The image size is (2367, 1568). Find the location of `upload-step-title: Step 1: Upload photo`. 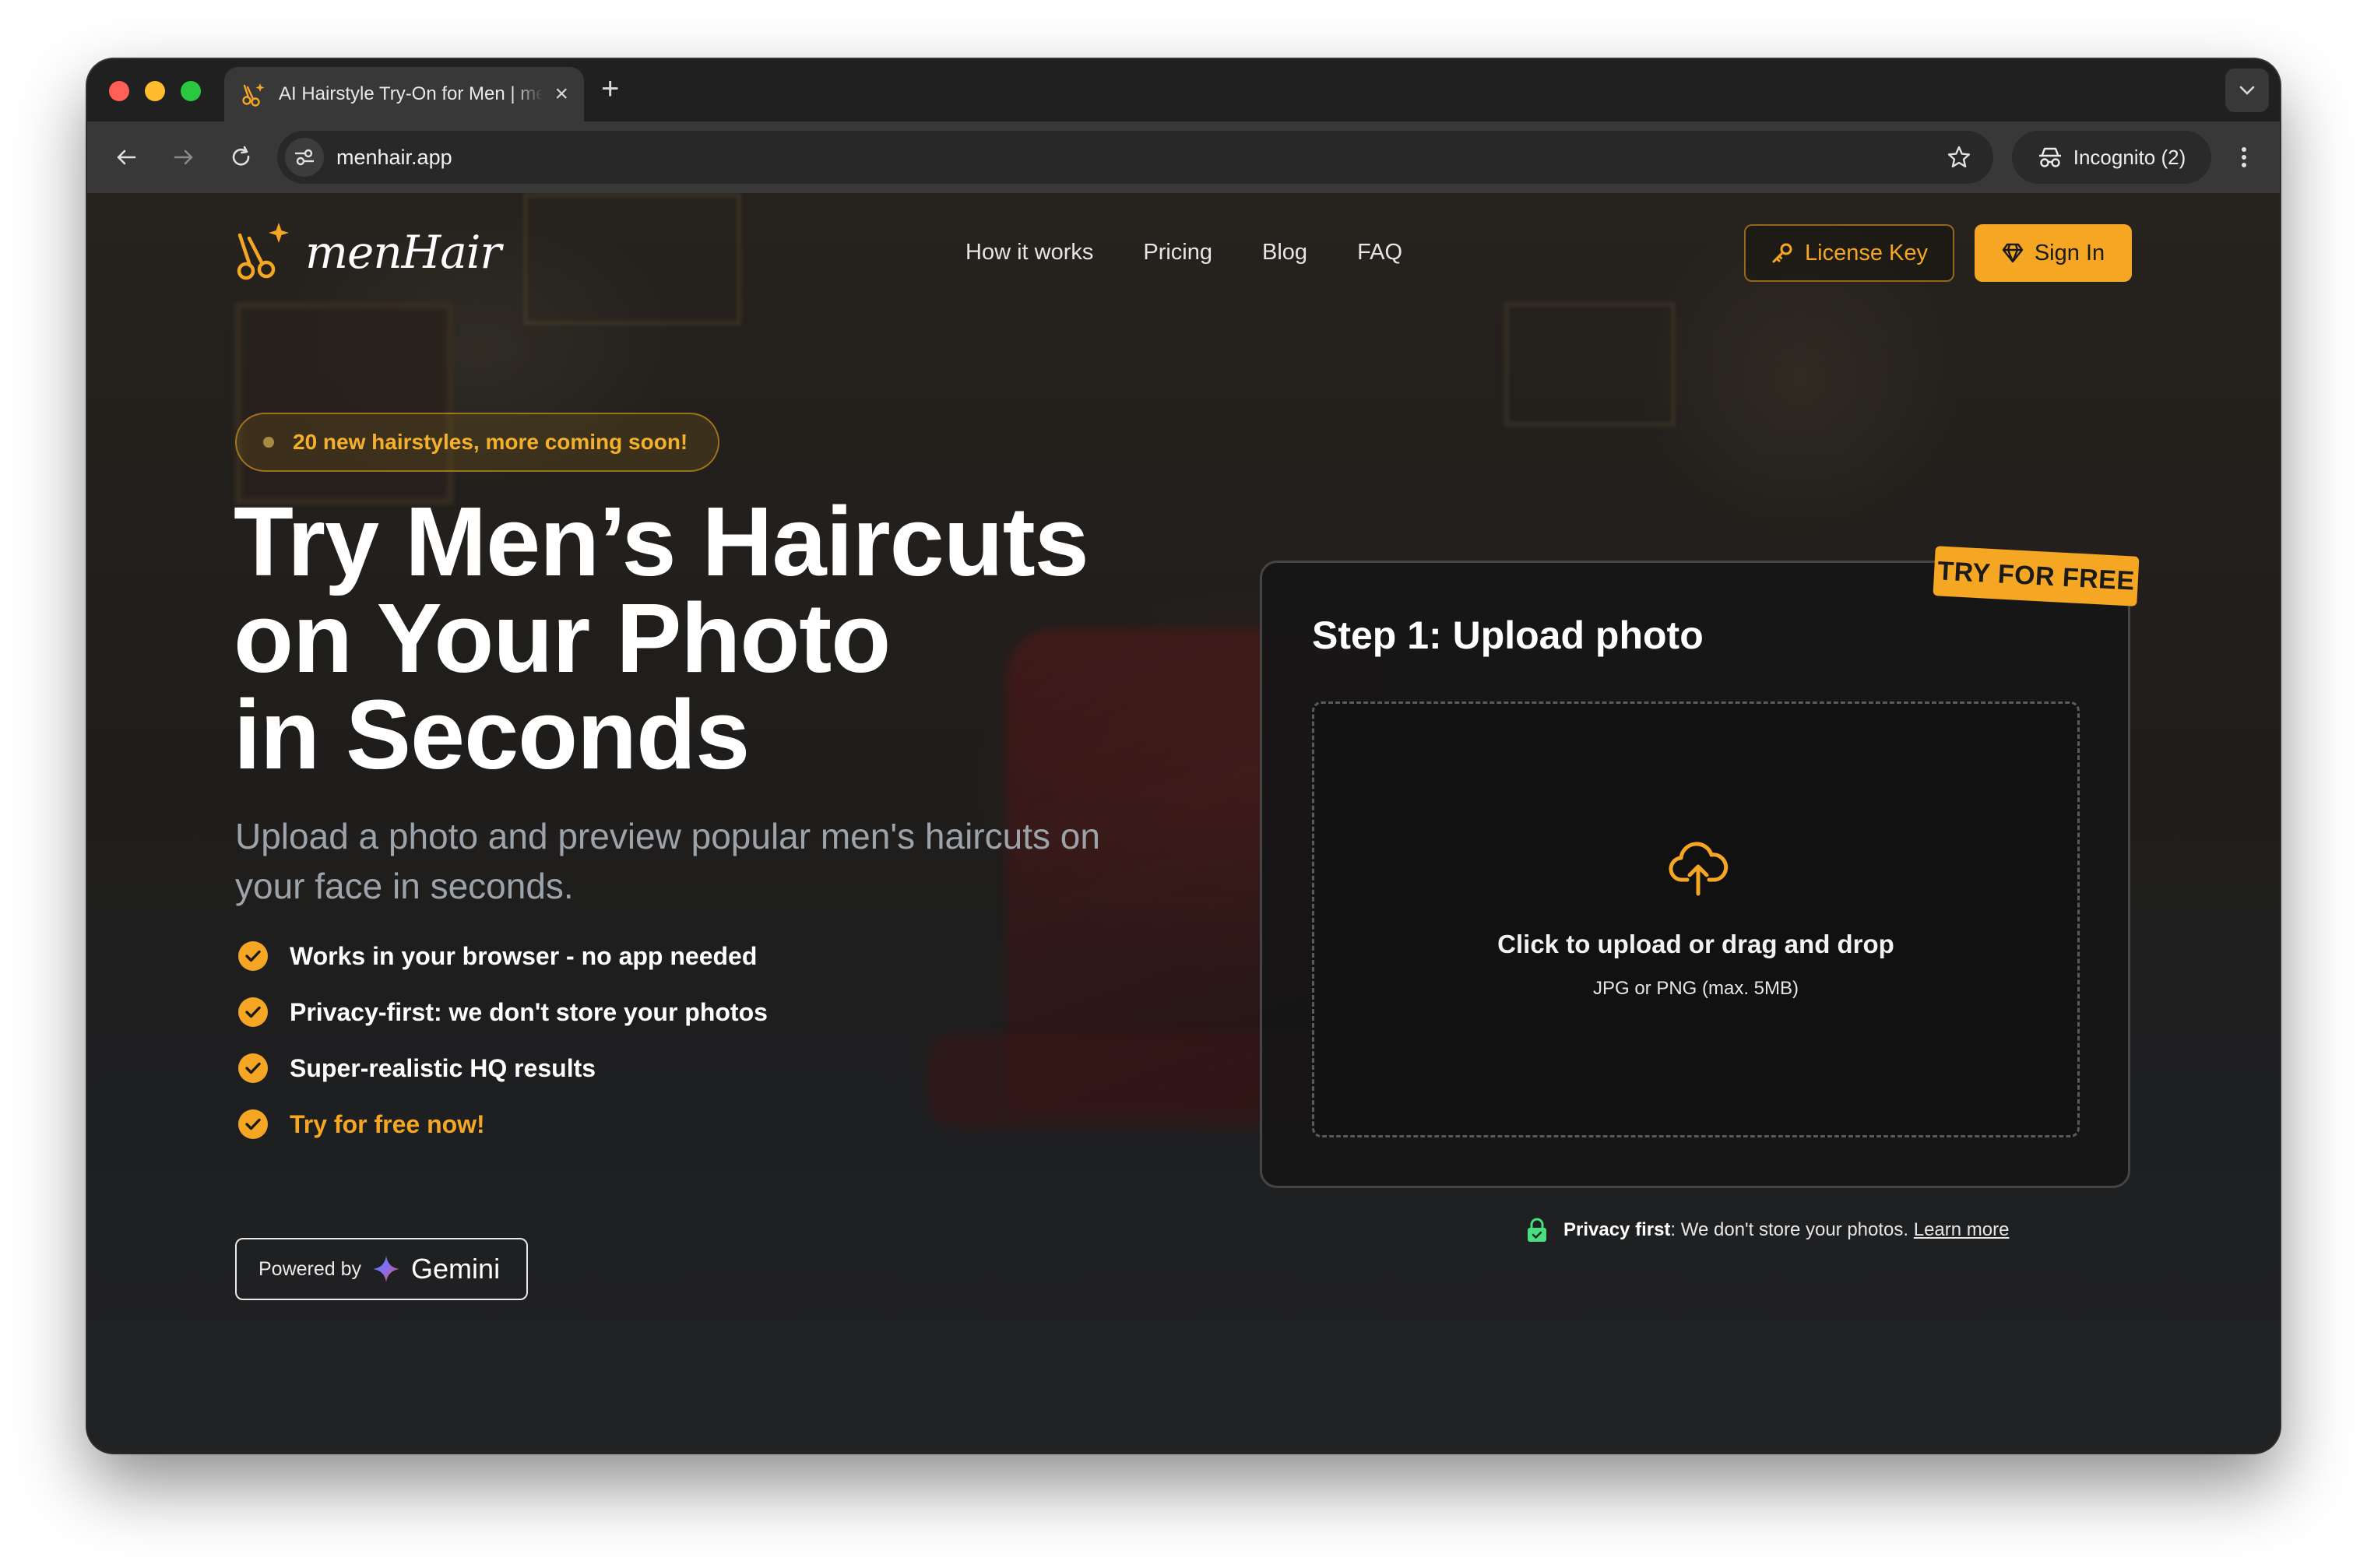

upload-step-title: Step 1: Upload photo is located at coordinates (1508, 635).